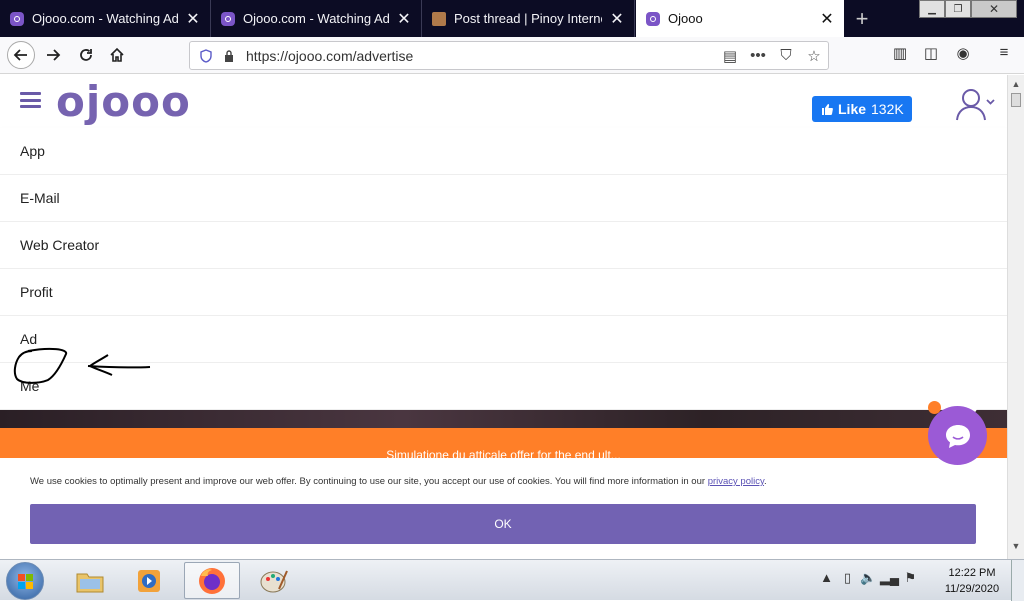  What do you see at coordinates (736, 481) in the screenshot?
I see `privacy-policy-link: privacy policy` at bounding box center [736, 481].